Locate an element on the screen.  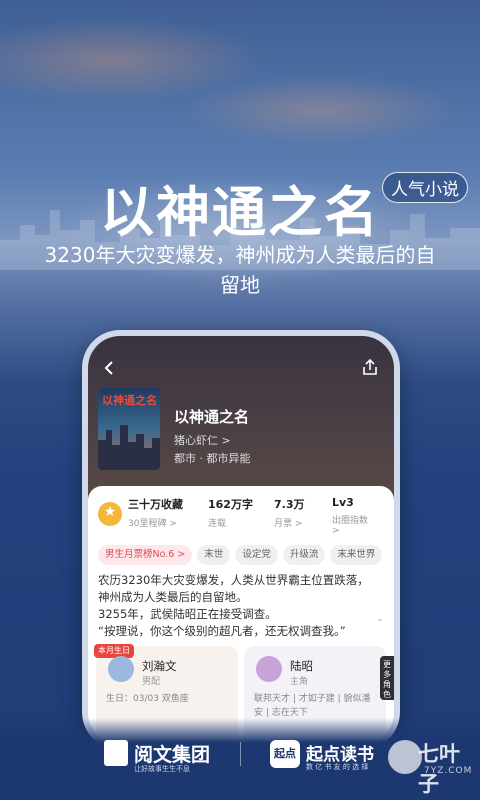
yuewen-logo: 阅文集团 让好故事生生不息 is located at coordinates (164, 756).